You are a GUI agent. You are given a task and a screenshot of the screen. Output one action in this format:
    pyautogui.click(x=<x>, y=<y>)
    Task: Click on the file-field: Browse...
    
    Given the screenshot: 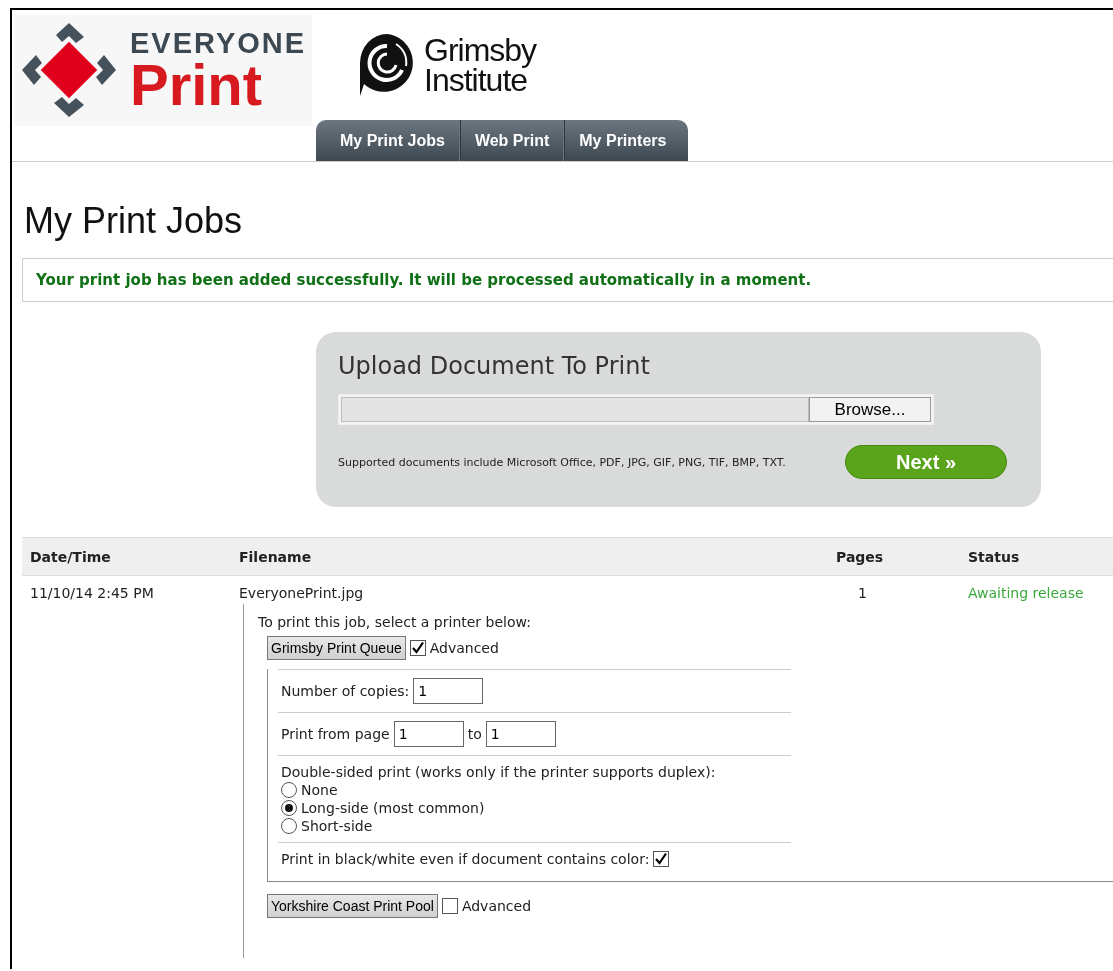 What is the action you would take?
    pyautogui.click(x=636, y=409)
    